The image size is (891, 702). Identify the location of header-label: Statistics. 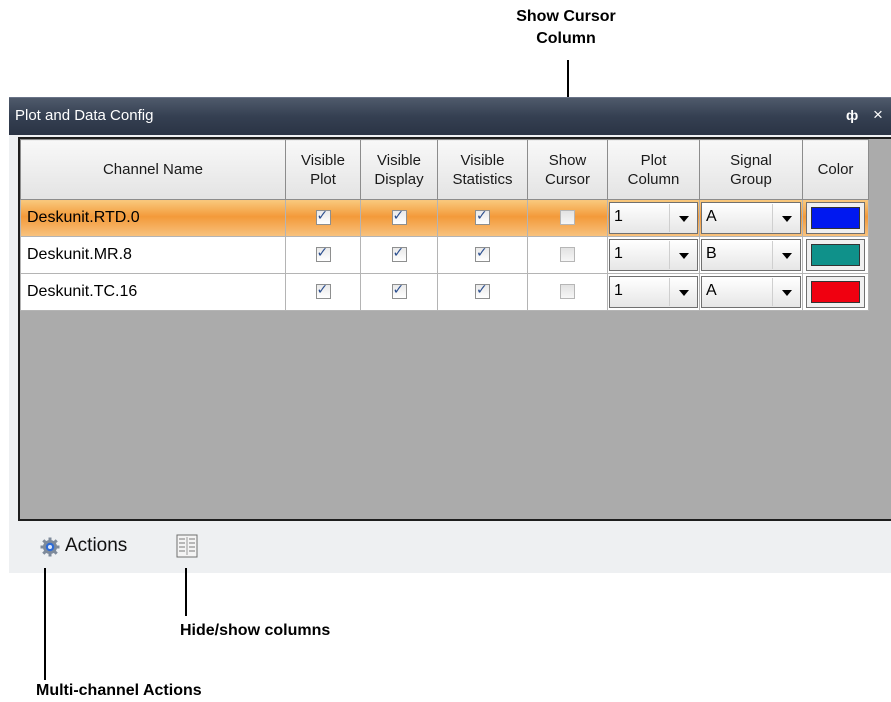
(482, 179).